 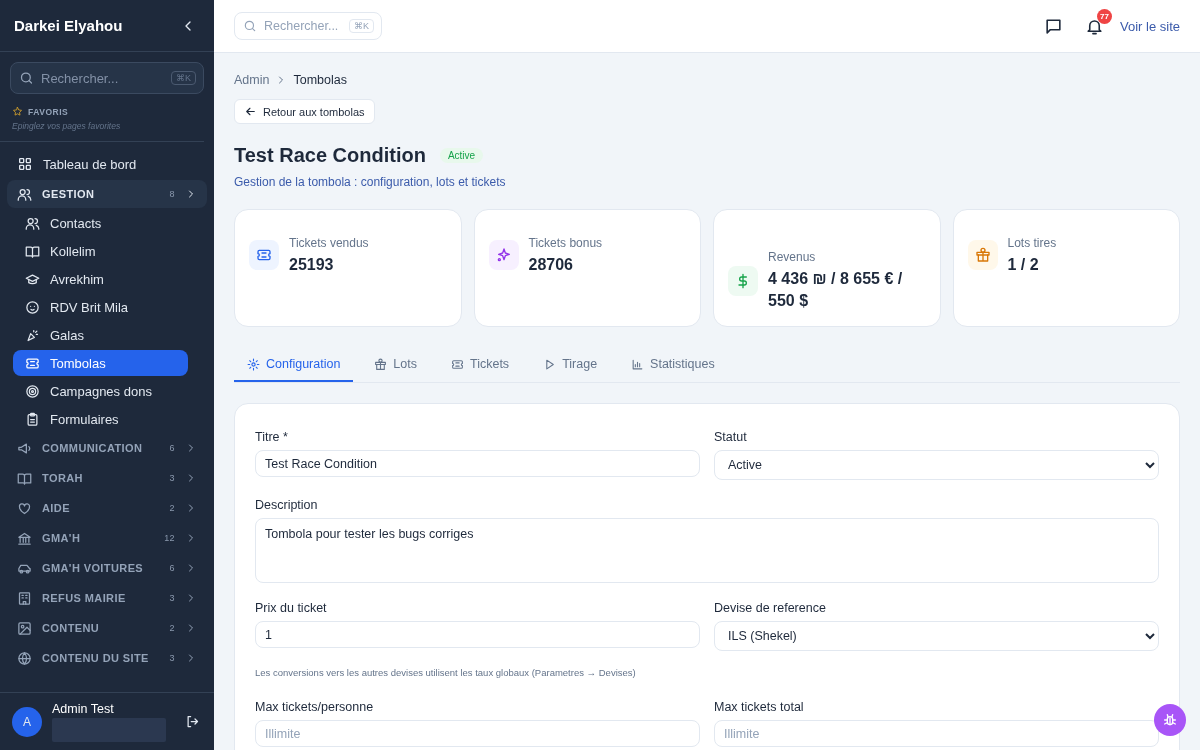 What do you see at coordinates (32, 419) in the screenshot?
I see `clipboard-icon` at bounding box center [32, 419].